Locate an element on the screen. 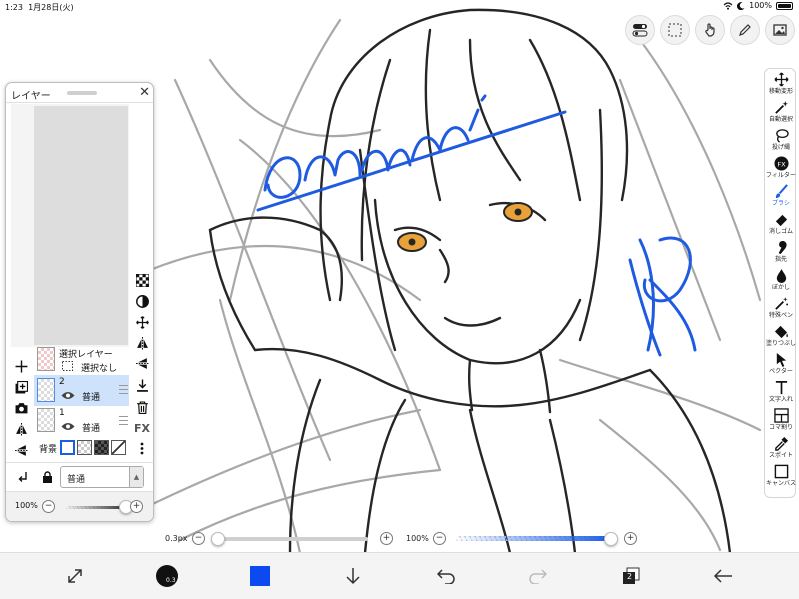 Image resolution: width=799 pixels, height=599 pixels. color-button is located at coordinates (260, 576).